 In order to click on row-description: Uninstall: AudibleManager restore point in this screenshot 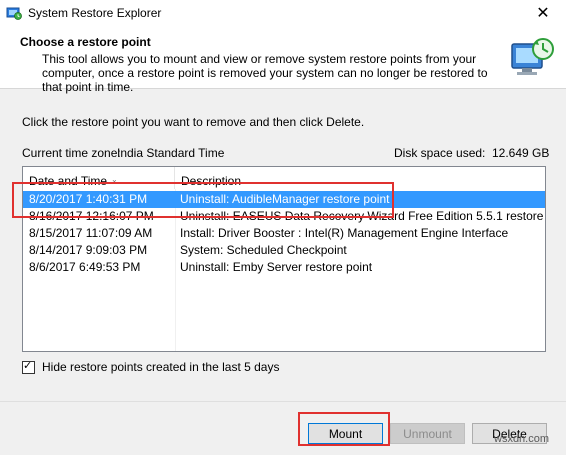, I will do `click(285, 199)`.